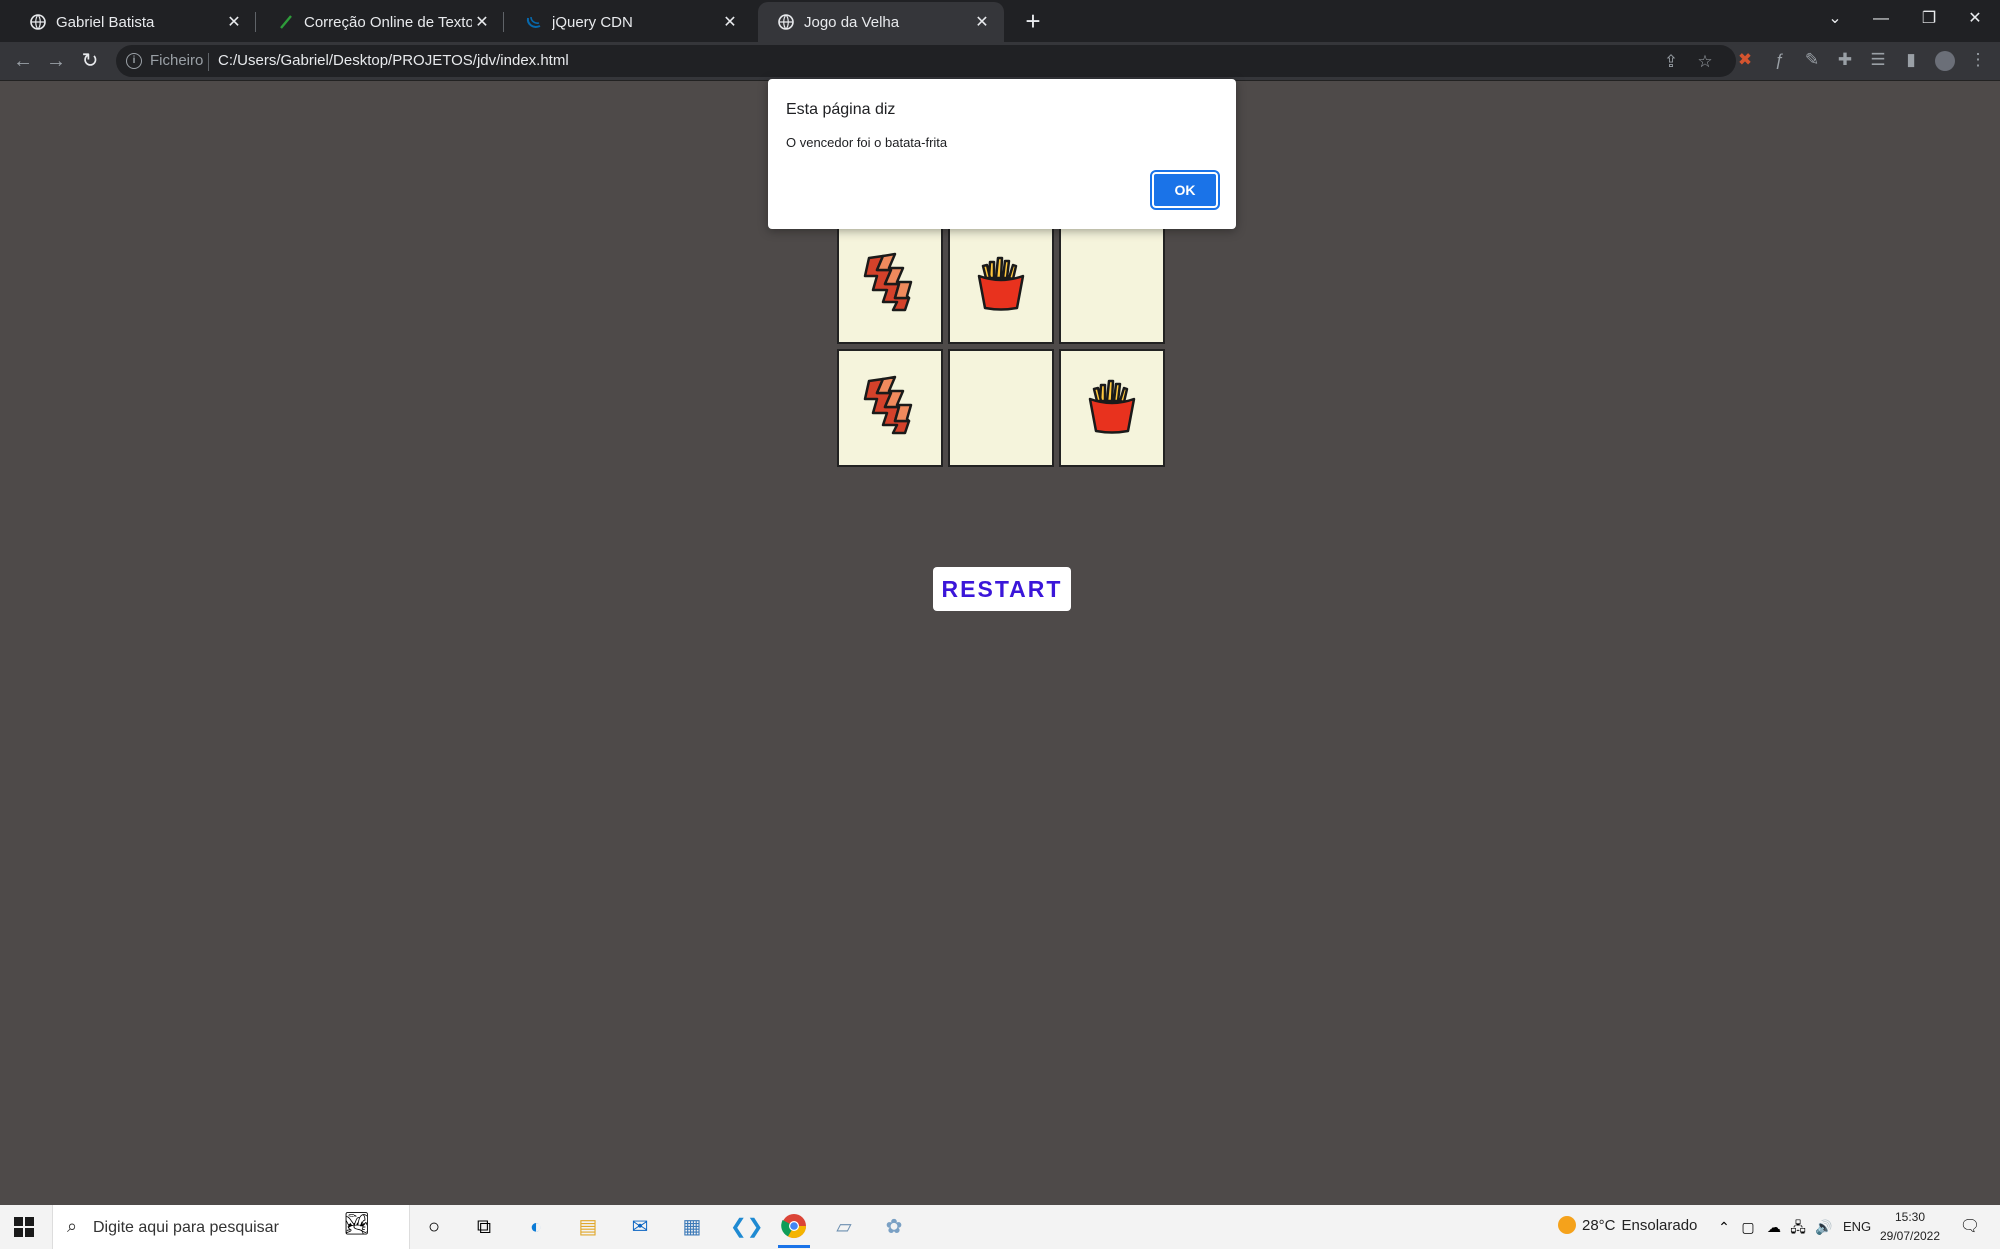  What do you see at coordinates (186, 1227) in the screenshot?
I see `search-placeholder: Digite aqui para pesquisar` at bounding box center [186, 1227].